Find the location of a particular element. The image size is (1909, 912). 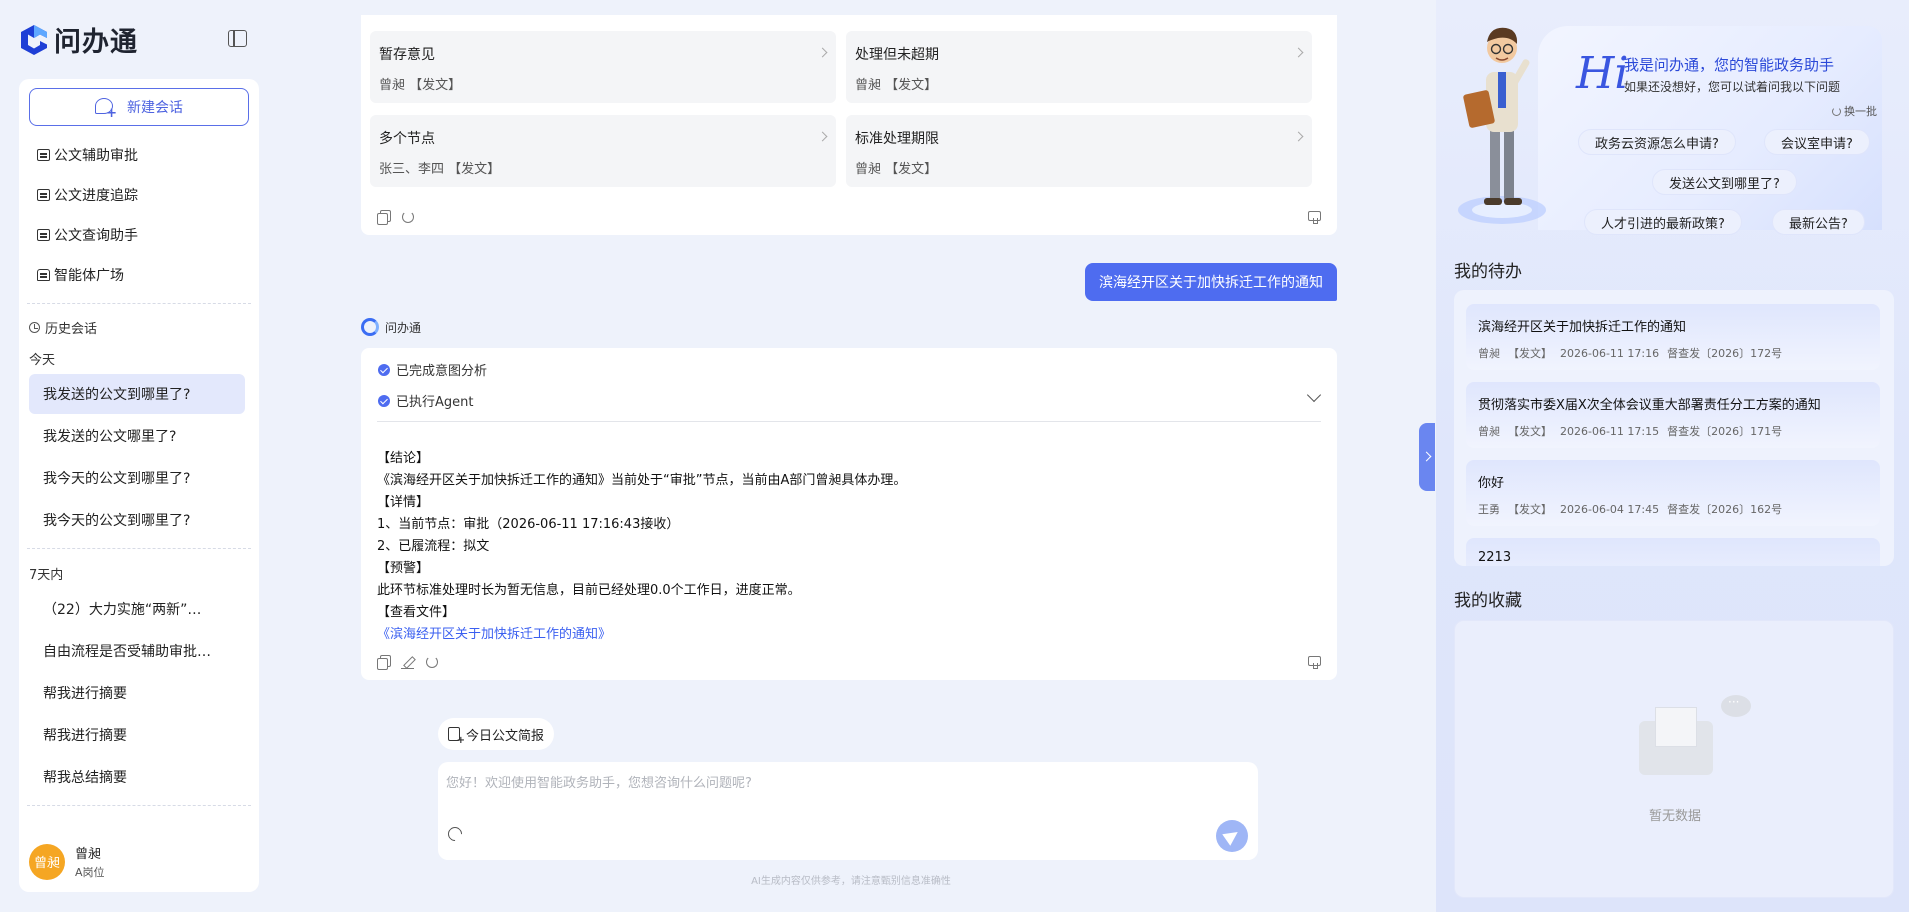

option-title: 标准处理期限 is located at coordinates (897, 139).